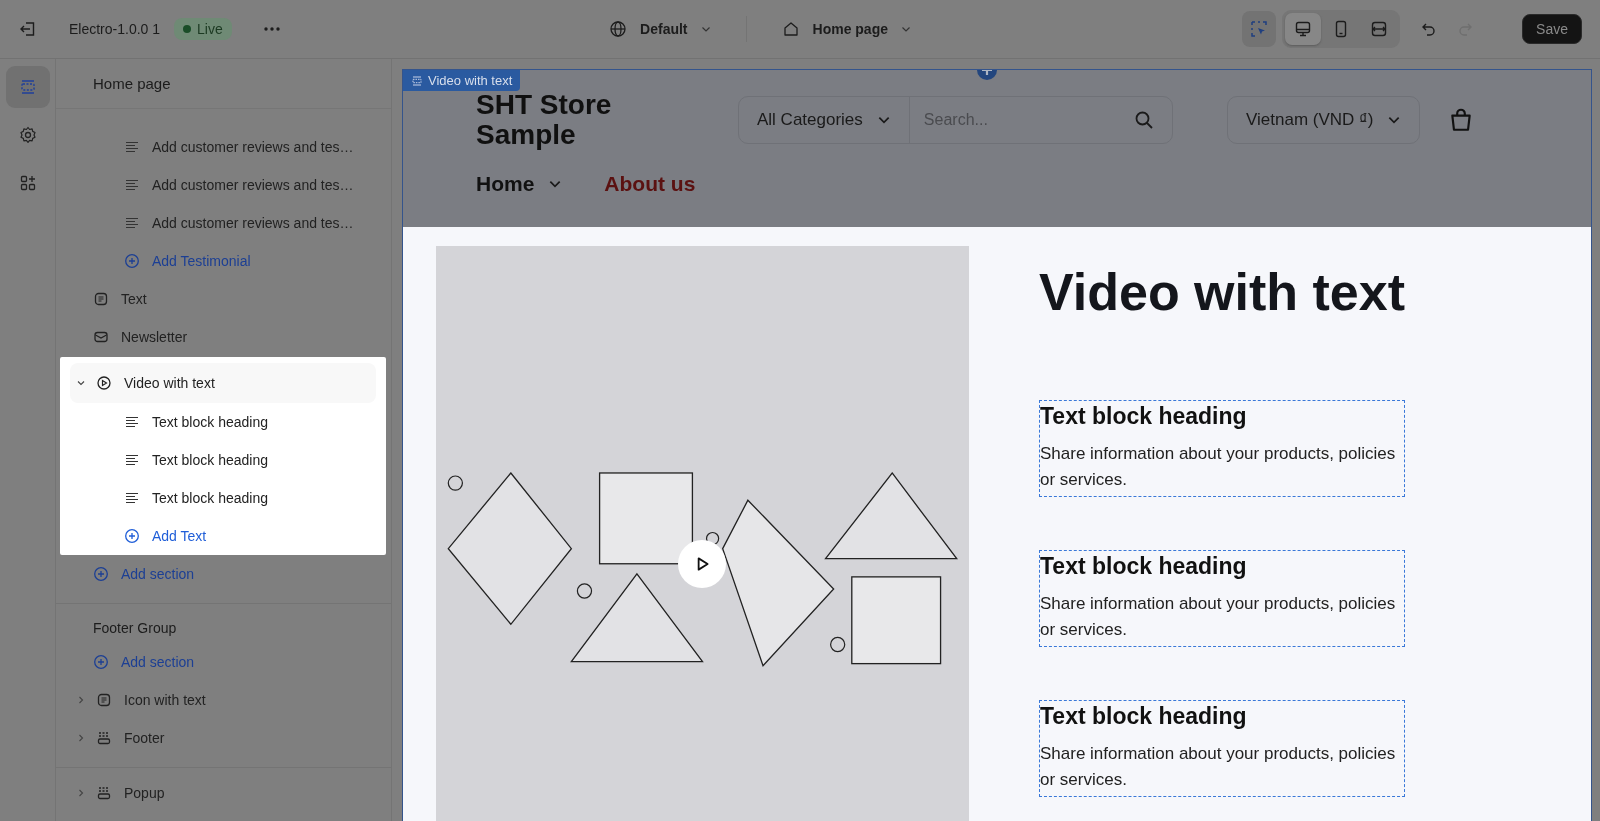 The image size is (1600, 821). What do you see at coordinates (1552, 29) in the screenshot?
I see `save-button: Save` at bounding box center [1552, 29].